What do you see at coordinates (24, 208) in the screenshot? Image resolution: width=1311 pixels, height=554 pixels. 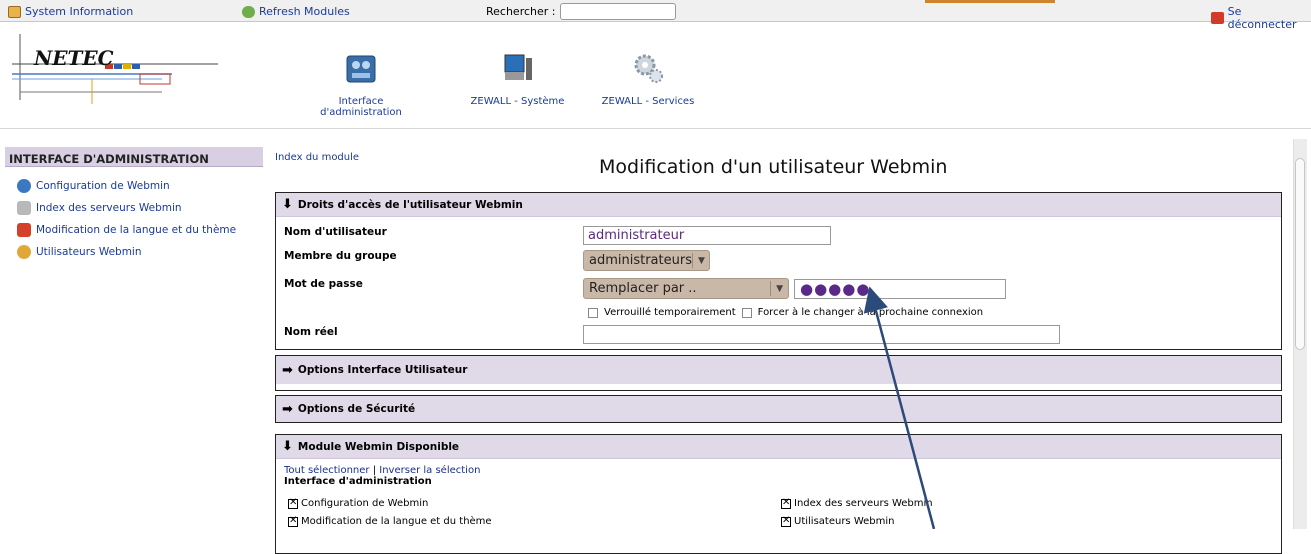 I see `server-index-icon` at bounding box center [24, 208].